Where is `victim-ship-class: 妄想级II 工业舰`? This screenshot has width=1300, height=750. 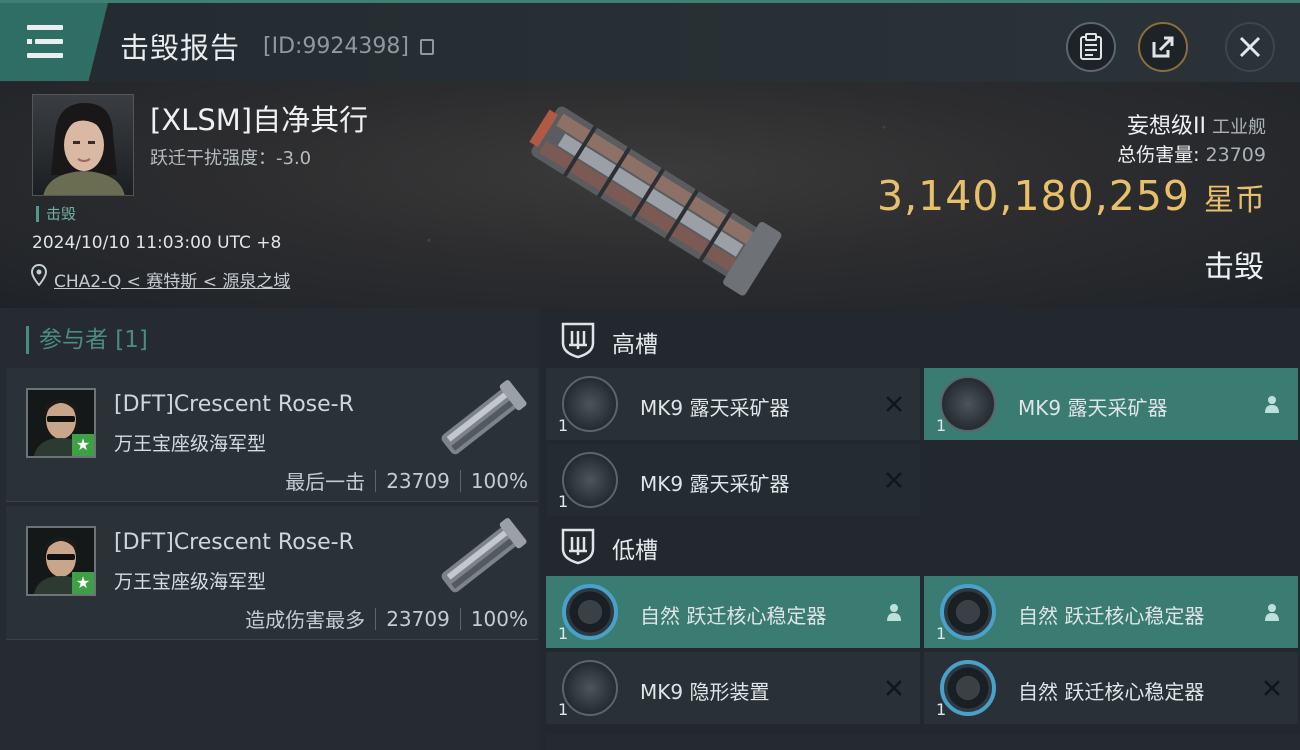 victim-ship-class: 妄想级II 工业舰 is located at coordinates (1196, 124).